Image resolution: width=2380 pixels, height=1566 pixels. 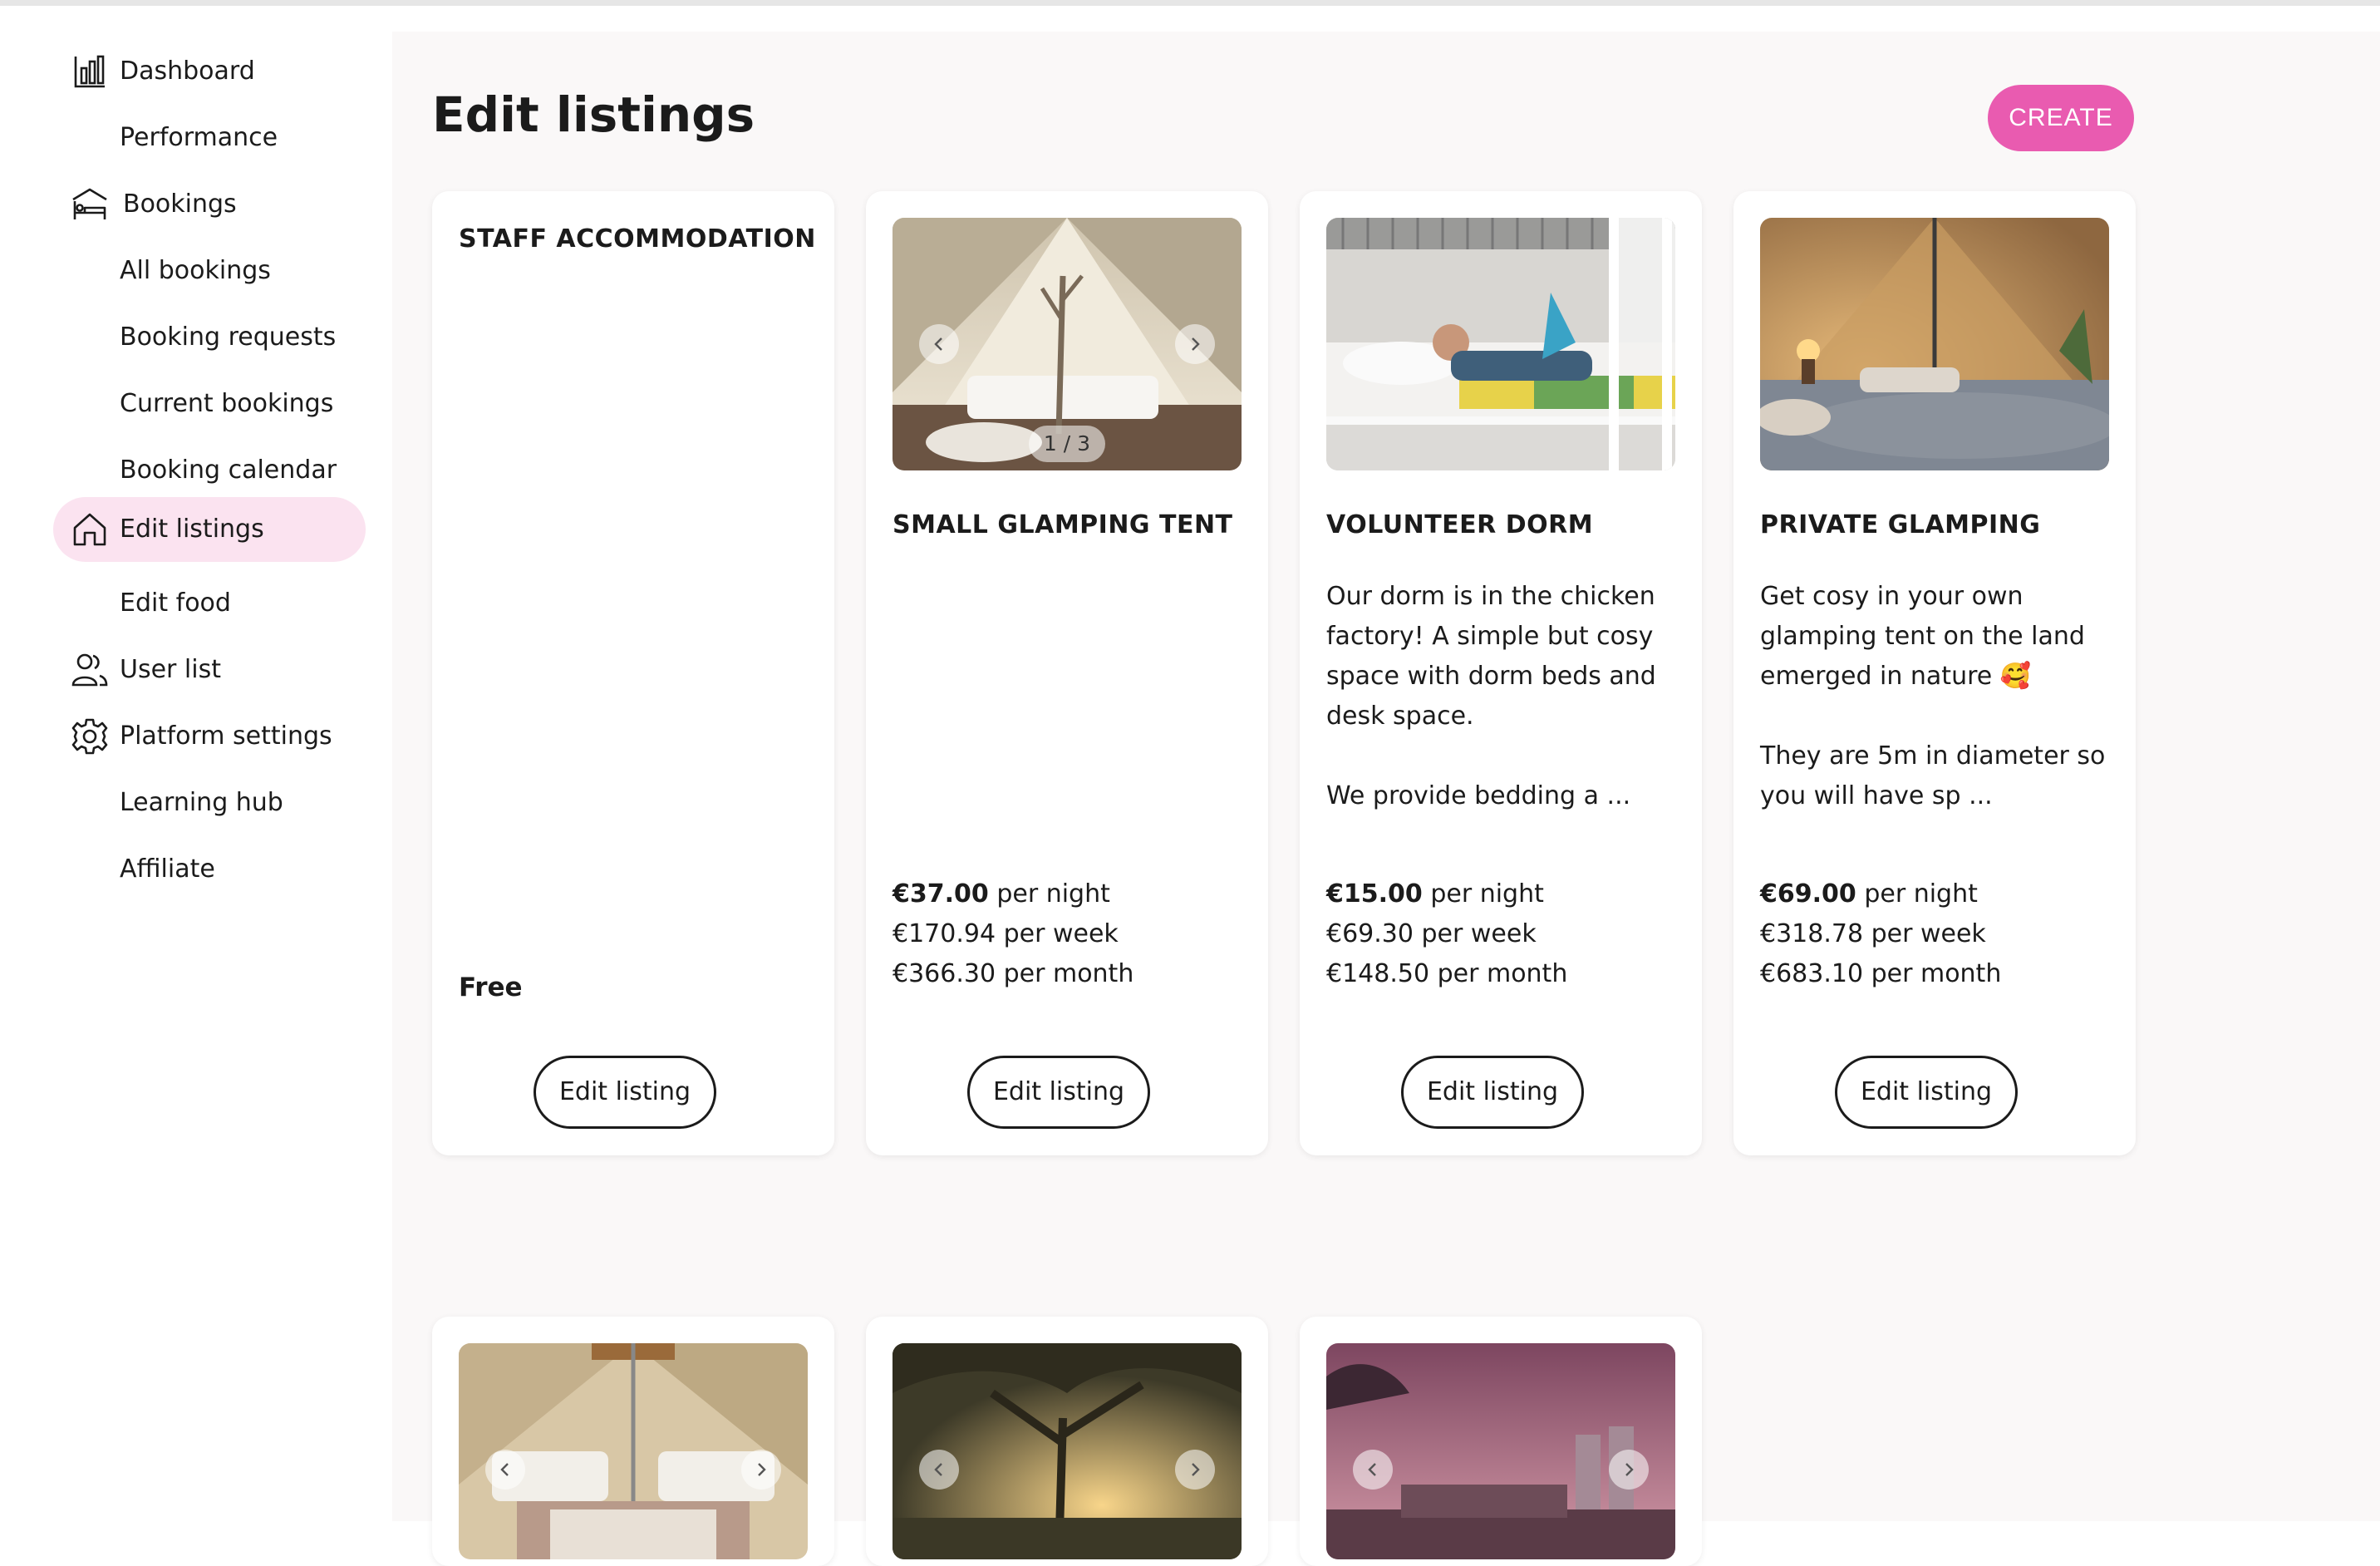 What do you see at coordinates (637, 239) in the screenshot?
I see `listing-title: STAFF ACCOMMODATION` at bounding box center [637, 239].